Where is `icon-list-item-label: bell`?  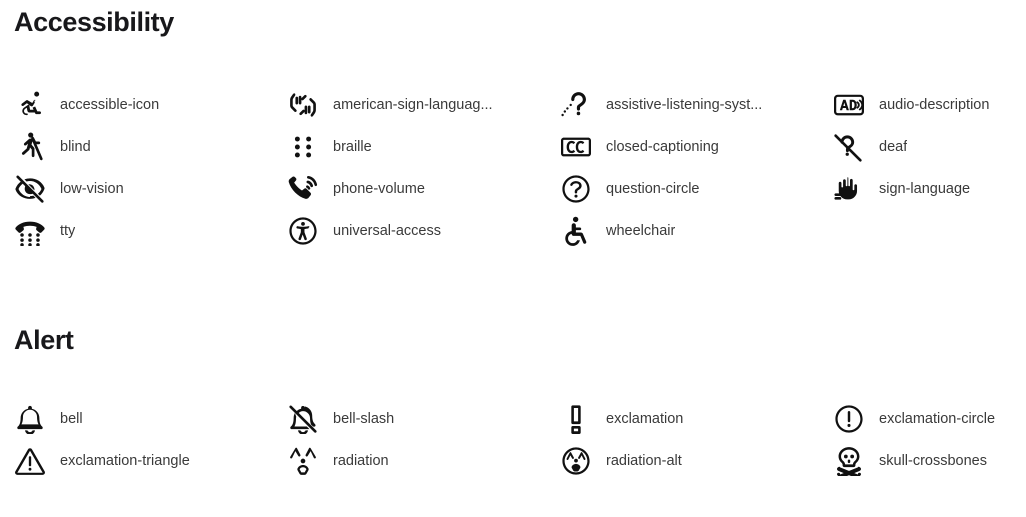 icon-list-item-label: bell is located at coordinates (71, 419).